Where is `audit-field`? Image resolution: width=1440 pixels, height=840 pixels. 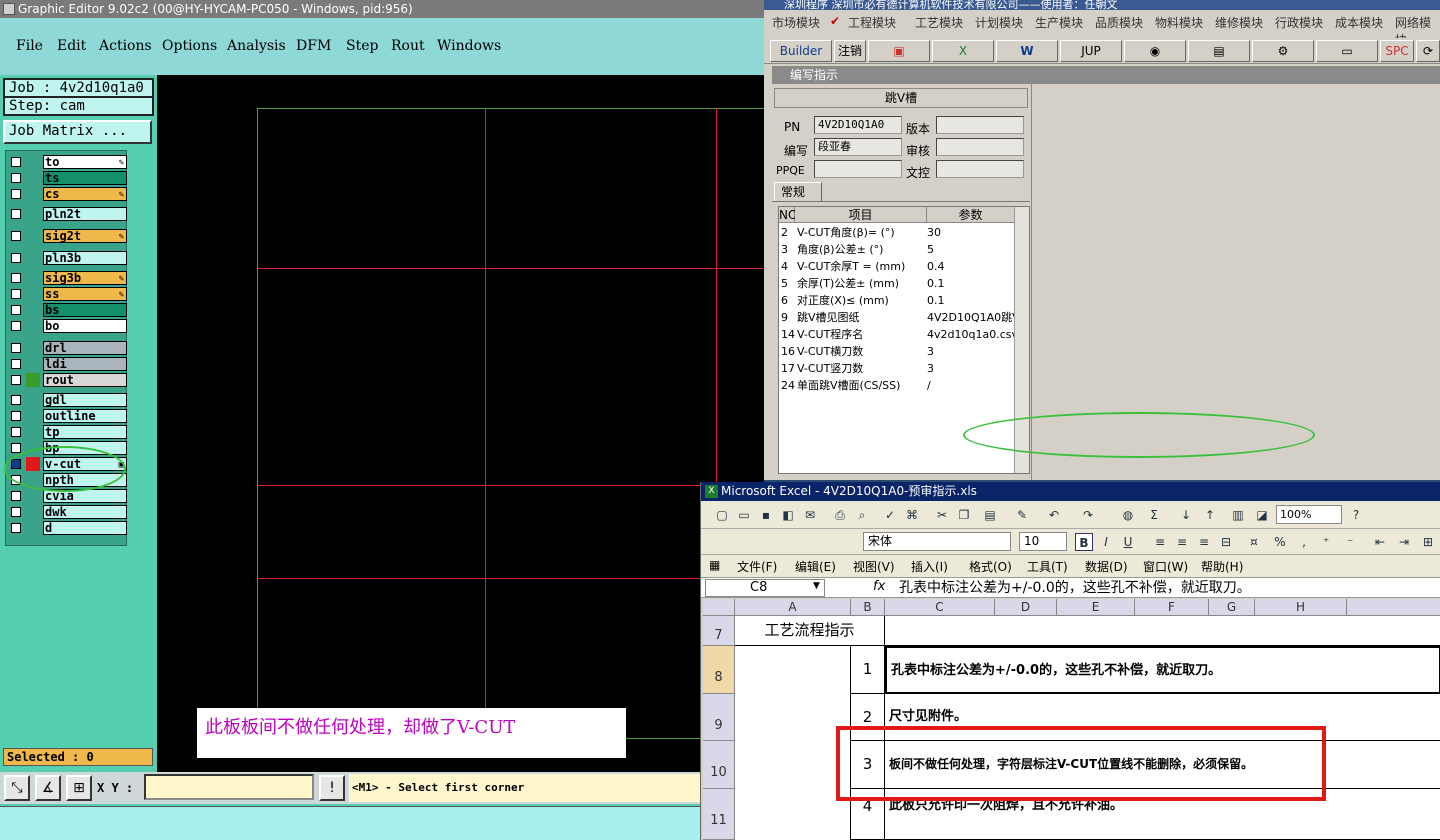 audit-field is located at coordinates (980, 147).